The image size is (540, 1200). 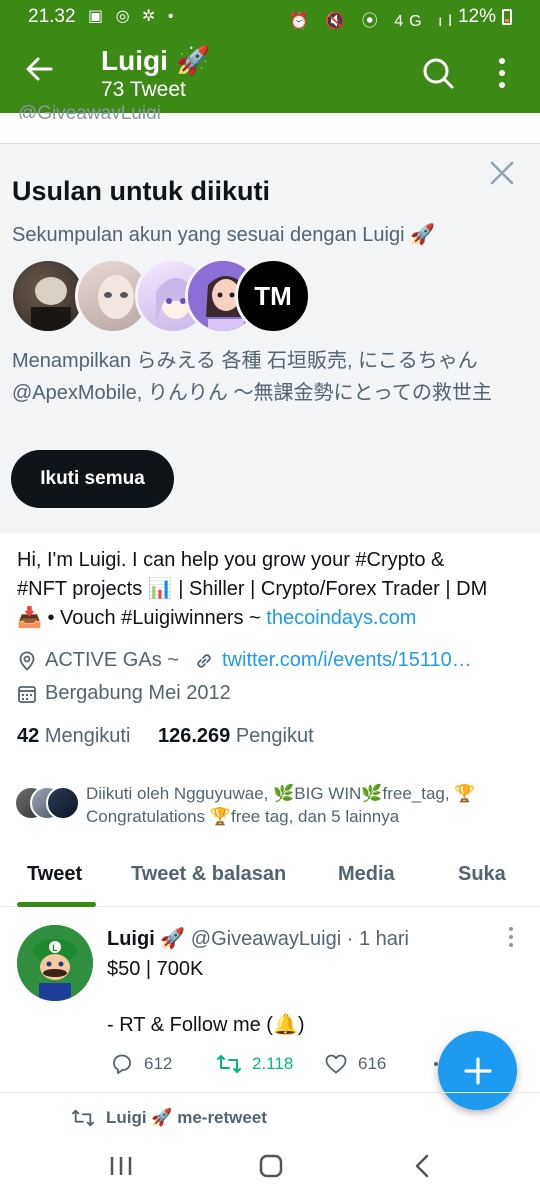 What do you see at coordinates (511, 937) in the screenshot?
I see `tweet-more-icon` at bounding box center [511, 937].